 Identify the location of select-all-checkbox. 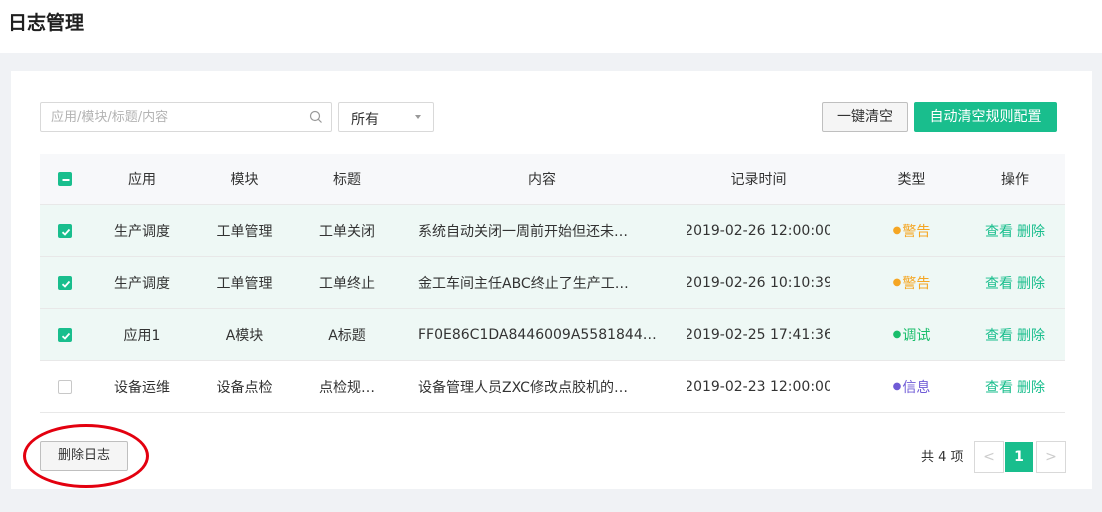
(65, 179).